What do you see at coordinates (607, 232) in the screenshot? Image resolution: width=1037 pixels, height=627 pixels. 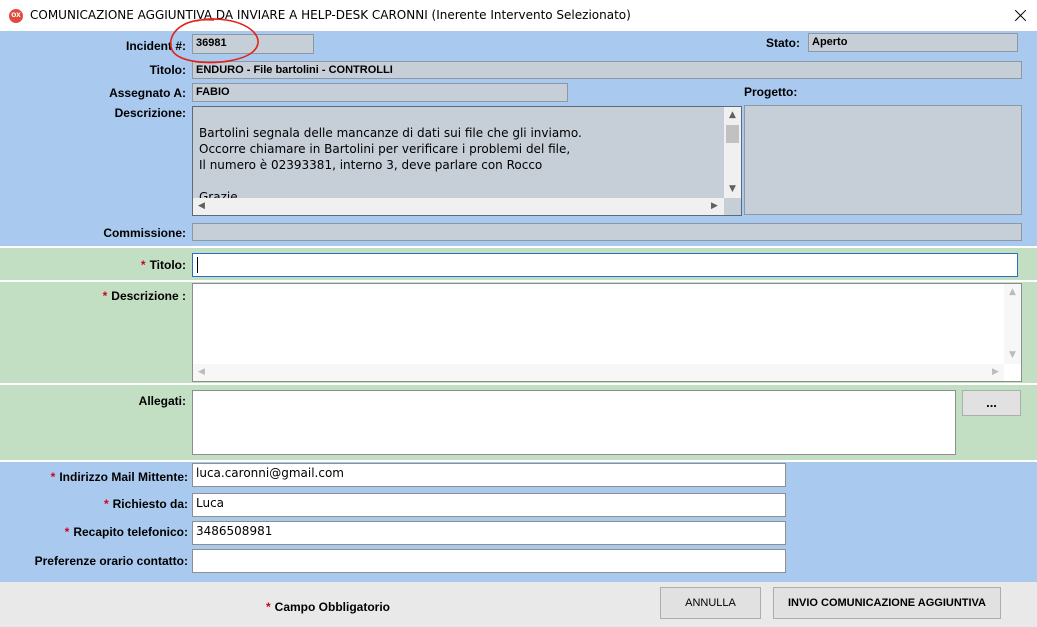 I see `commissione-field` at bounding box center [607, 232].